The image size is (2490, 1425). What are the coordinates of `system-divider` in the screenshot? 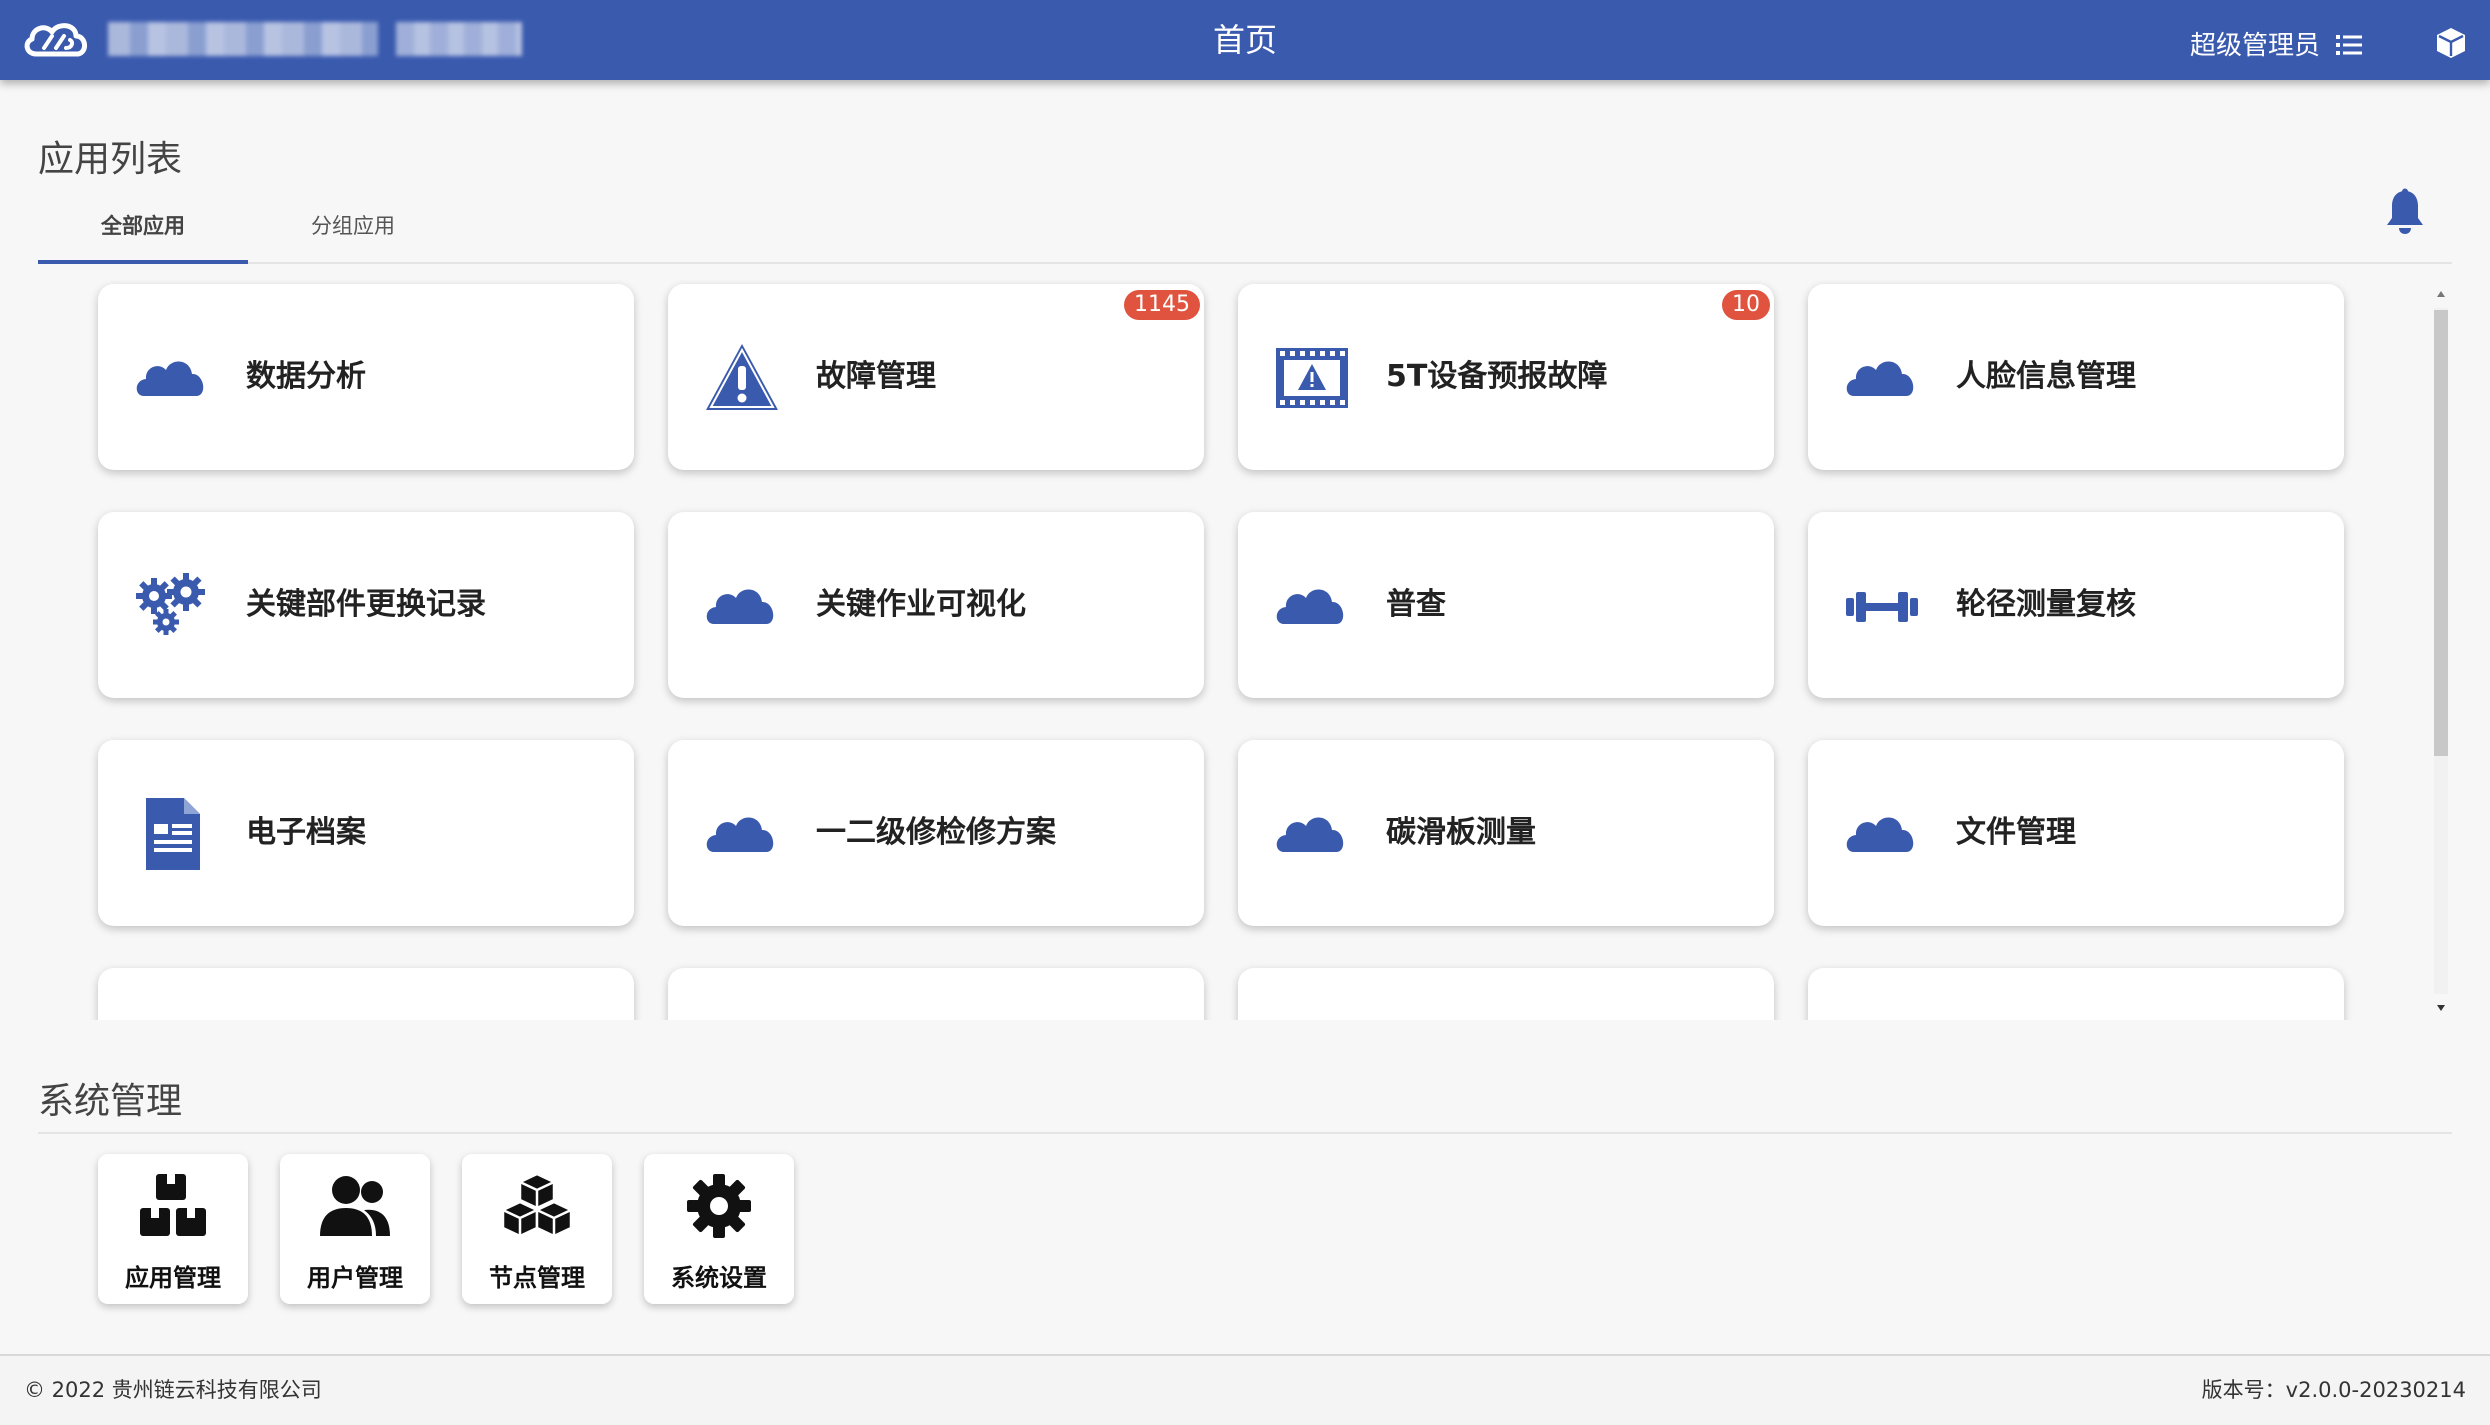 It's located at (1245, 1133).